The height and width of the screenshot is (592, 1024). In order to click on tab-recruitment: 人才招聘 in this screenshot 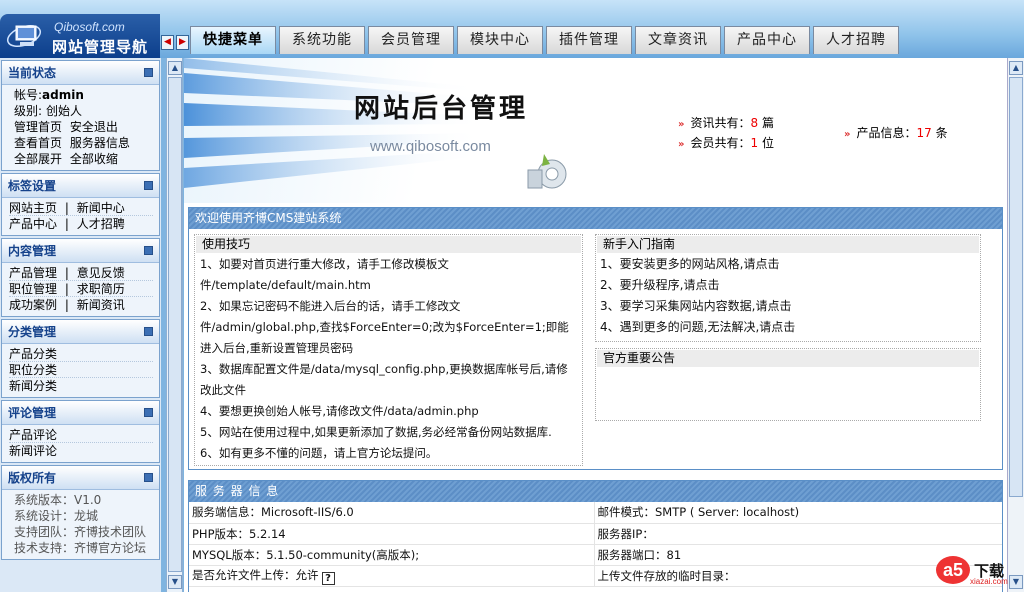, I will do `click(856, 40)`.